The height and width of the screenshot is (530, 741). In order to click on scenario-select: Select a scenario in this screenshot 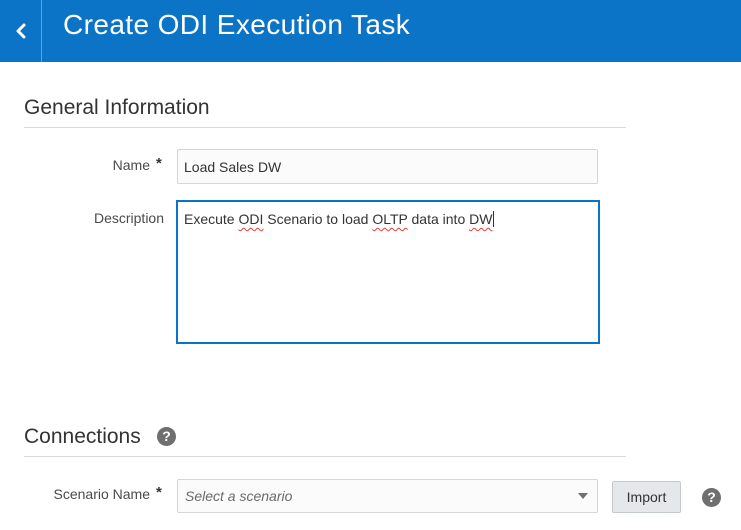, I will do `click(387, 496)`.